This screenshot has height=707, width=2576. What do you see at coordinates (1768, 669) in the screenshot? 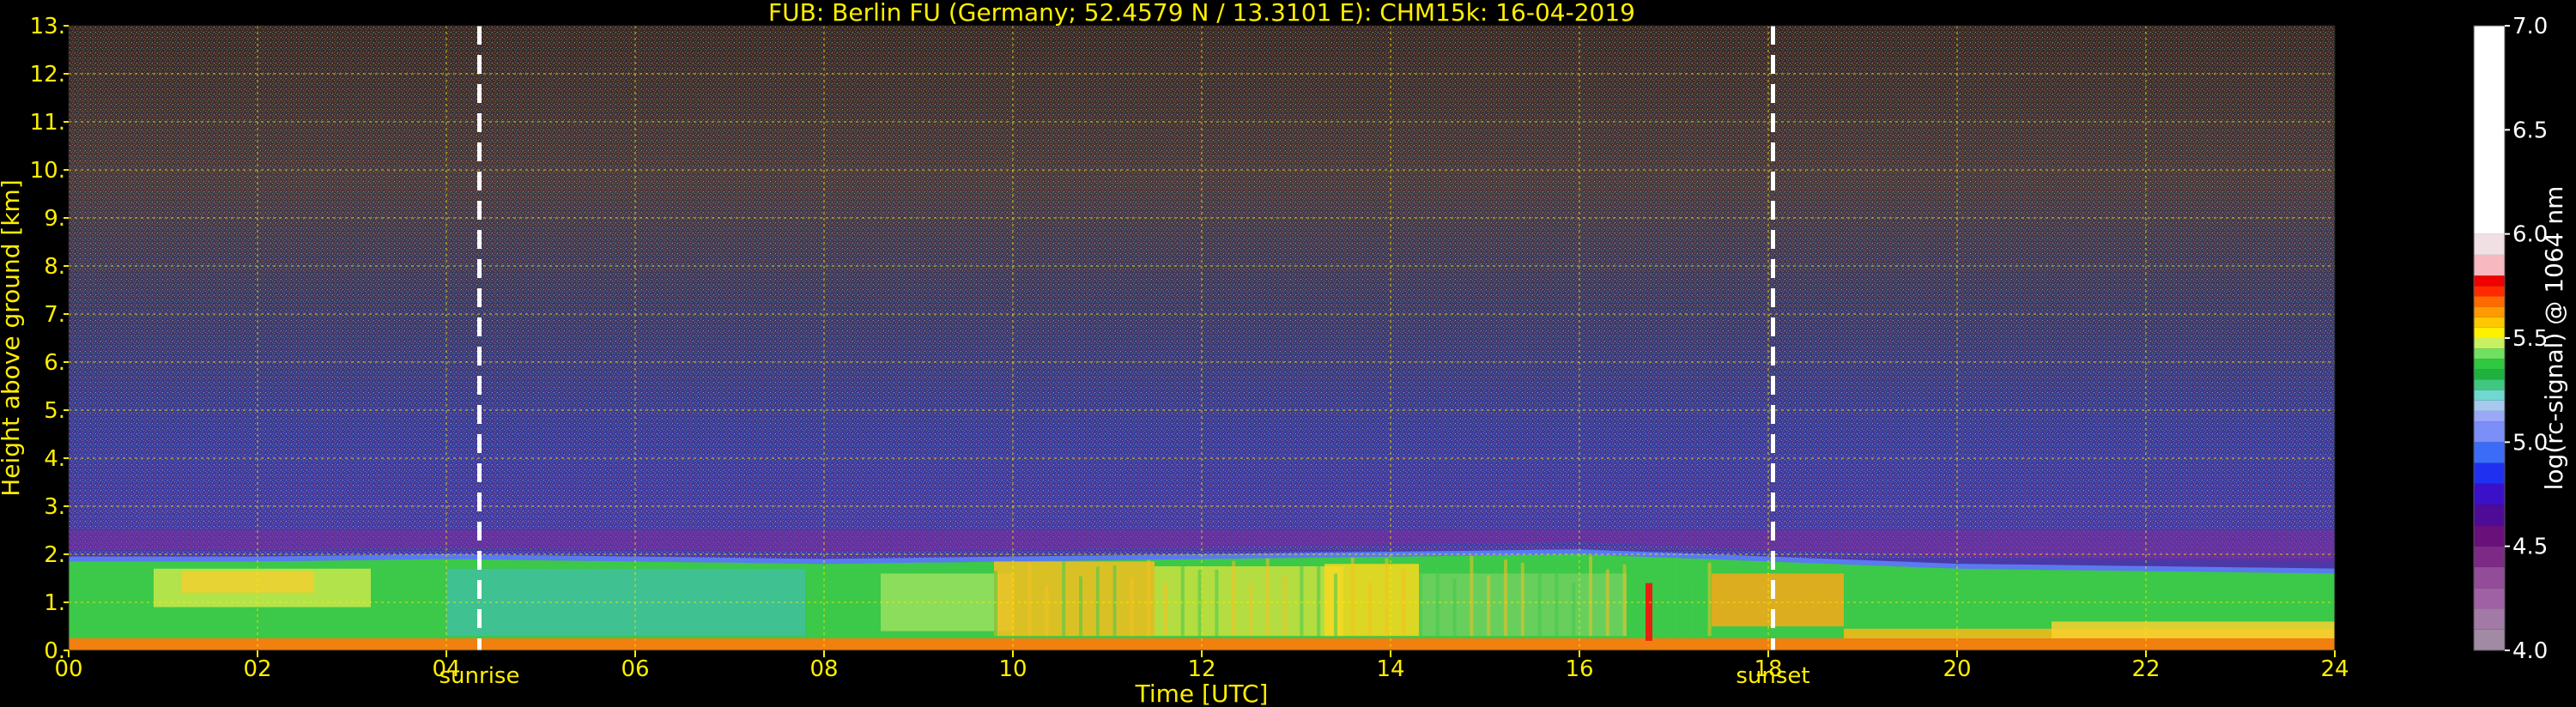
I see `x-tick-label: 18` at bounding box center [1768, 669].